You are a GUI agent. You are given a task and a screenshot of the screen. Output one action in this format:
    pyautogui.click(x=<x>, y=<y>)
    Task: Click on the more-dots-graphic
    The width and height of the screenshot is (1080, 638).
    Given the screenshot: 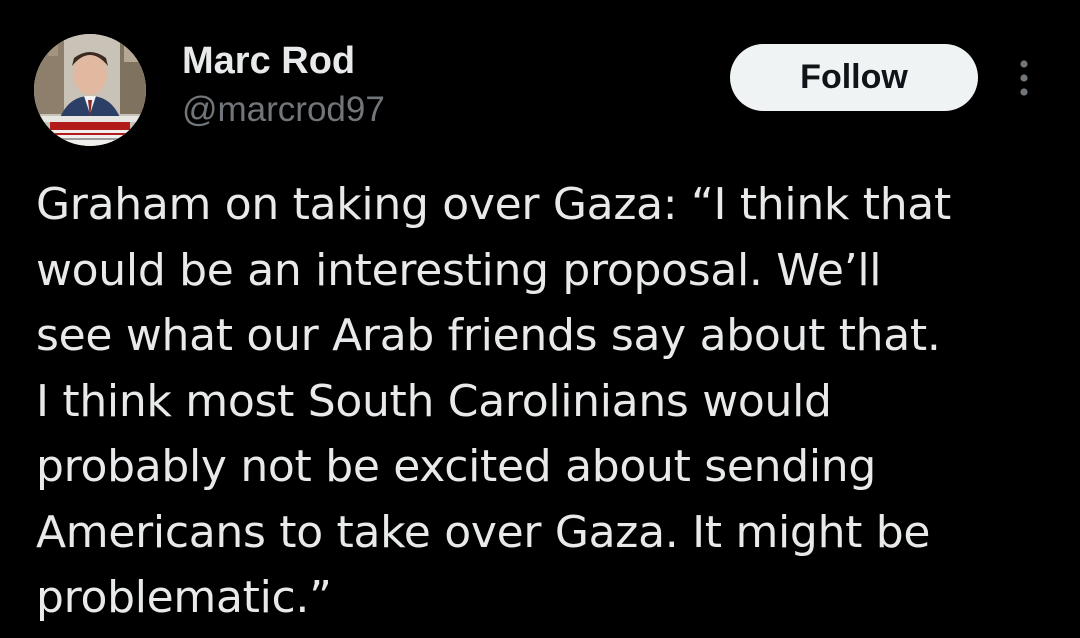 What is the action you would take?
    pyautogui.click(x=1024, y=78)
    